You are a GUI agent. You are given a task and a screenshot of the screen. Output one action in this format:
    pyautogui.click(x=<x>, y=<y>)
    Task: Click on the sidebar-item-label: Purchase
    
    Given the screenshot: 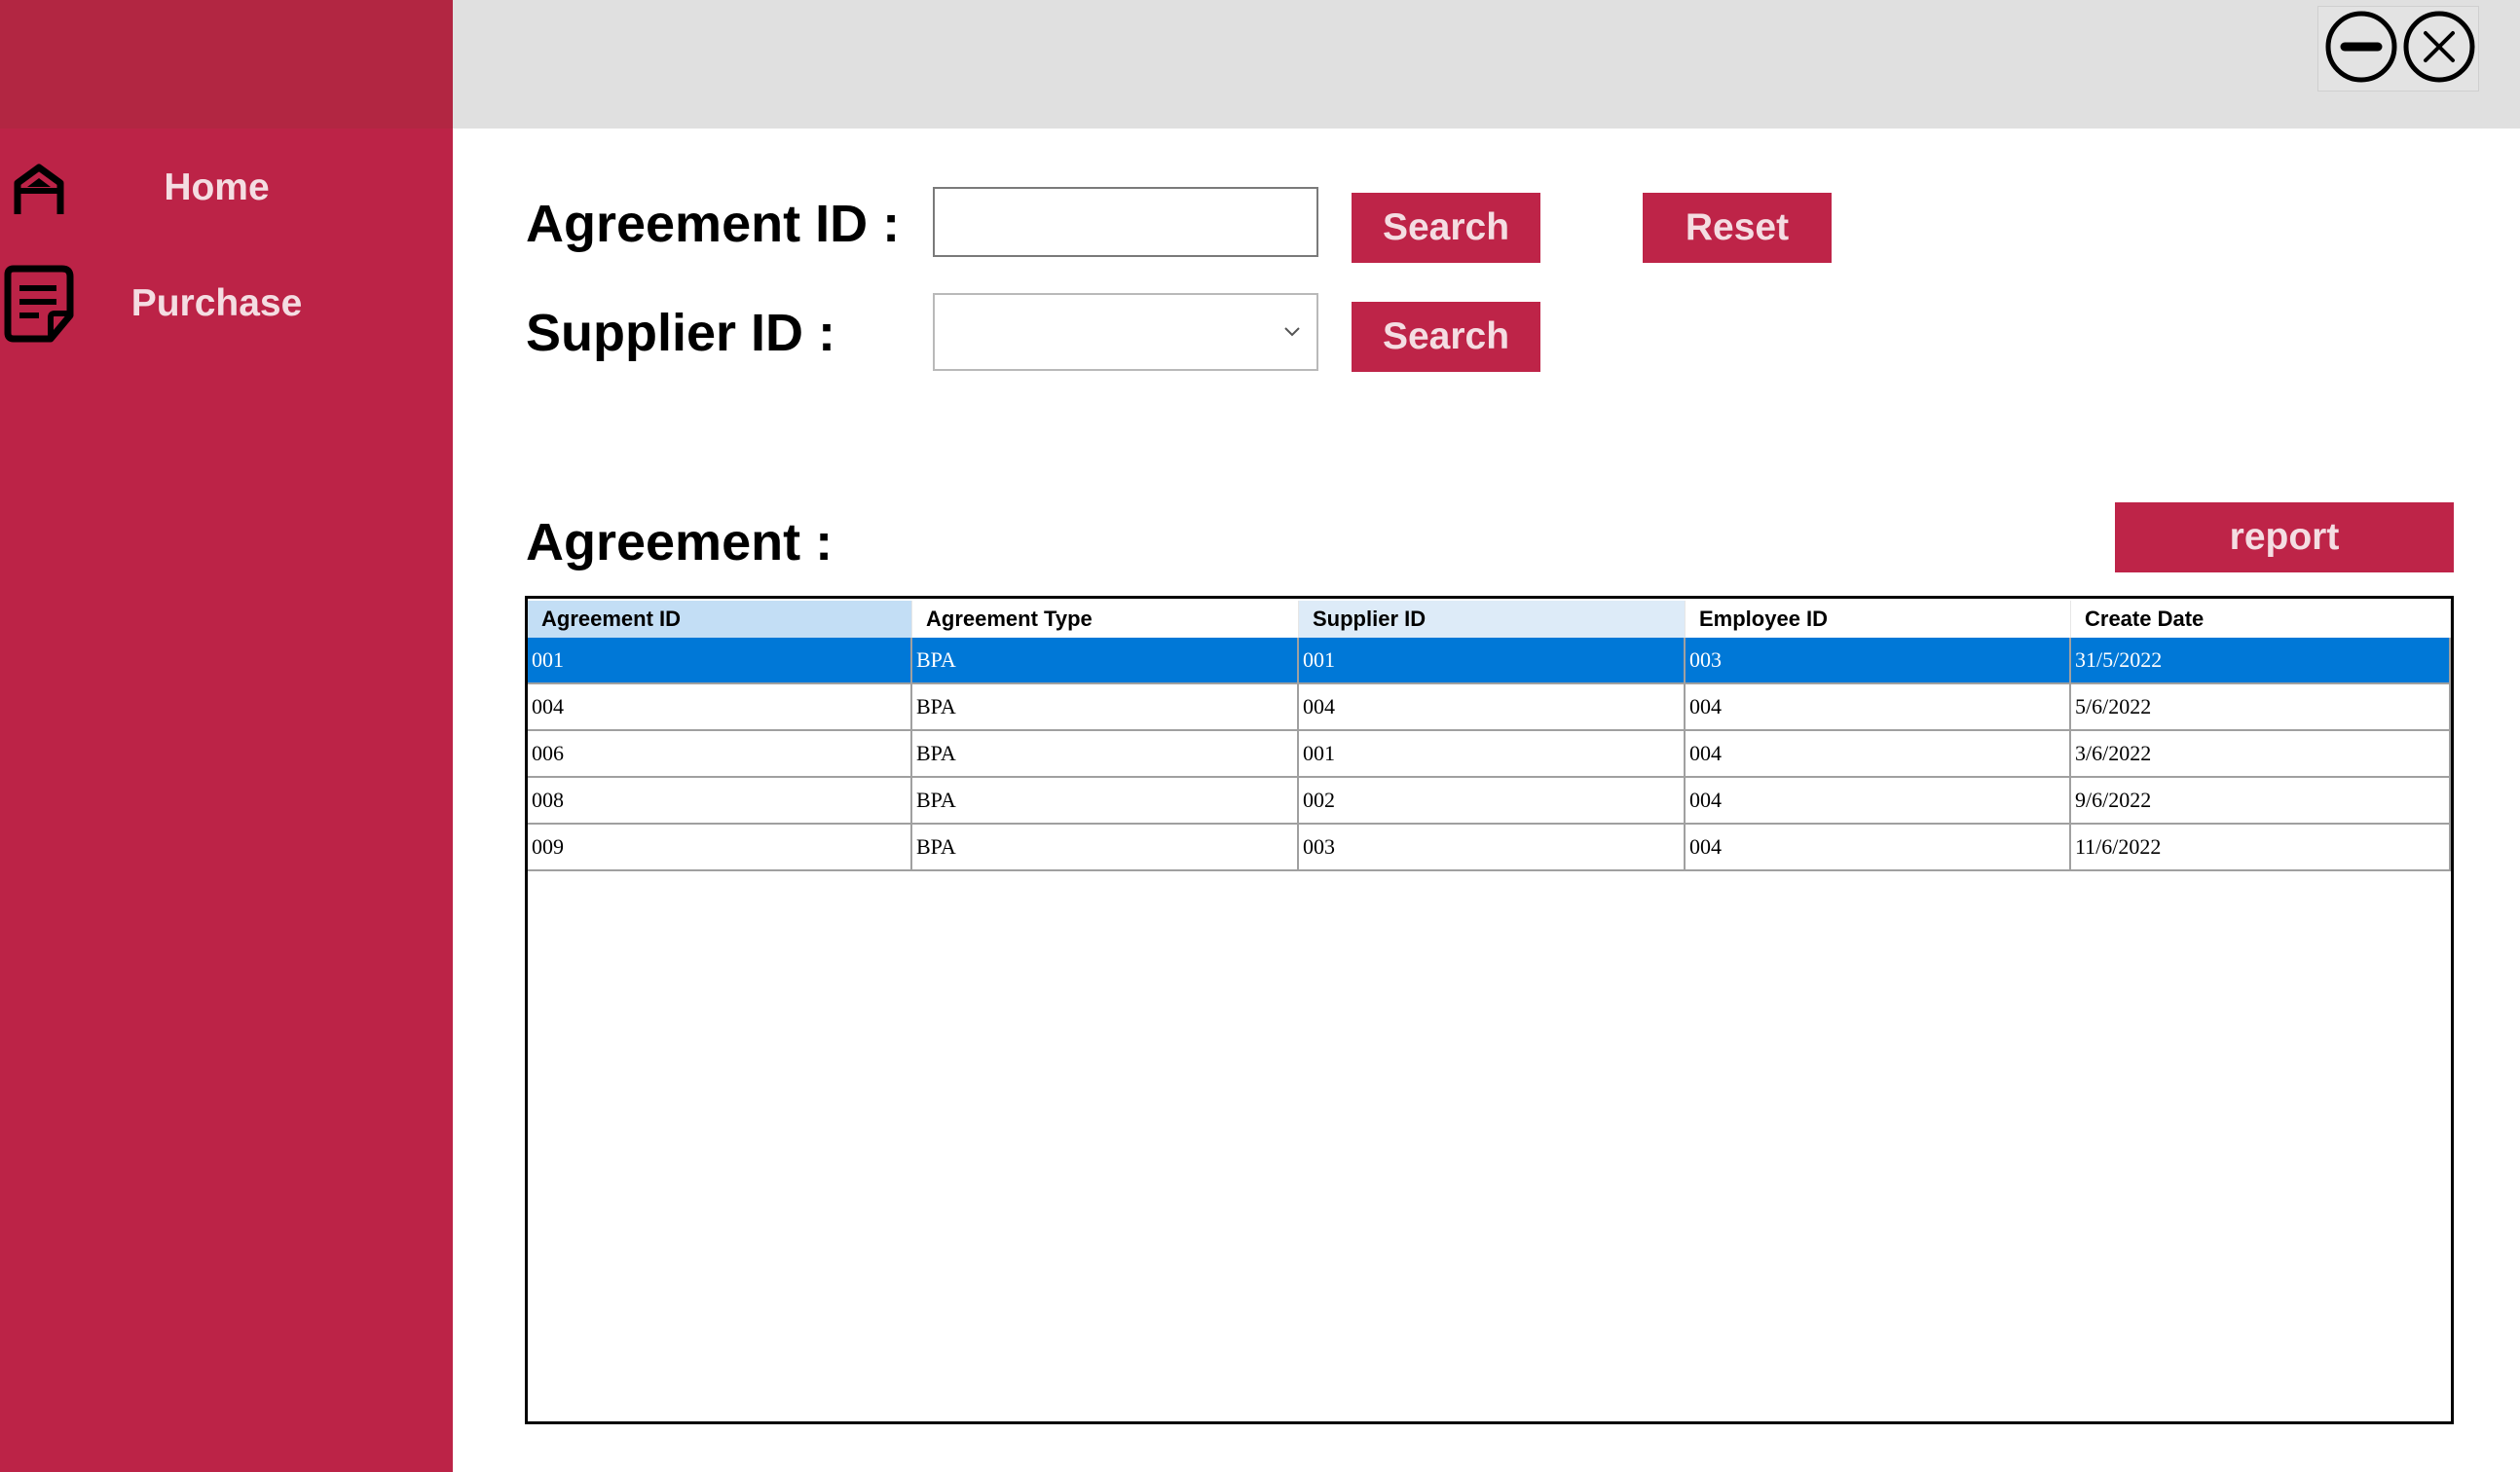 What is the action you would take?
    pyautogui.click(x=216, y=303)
    